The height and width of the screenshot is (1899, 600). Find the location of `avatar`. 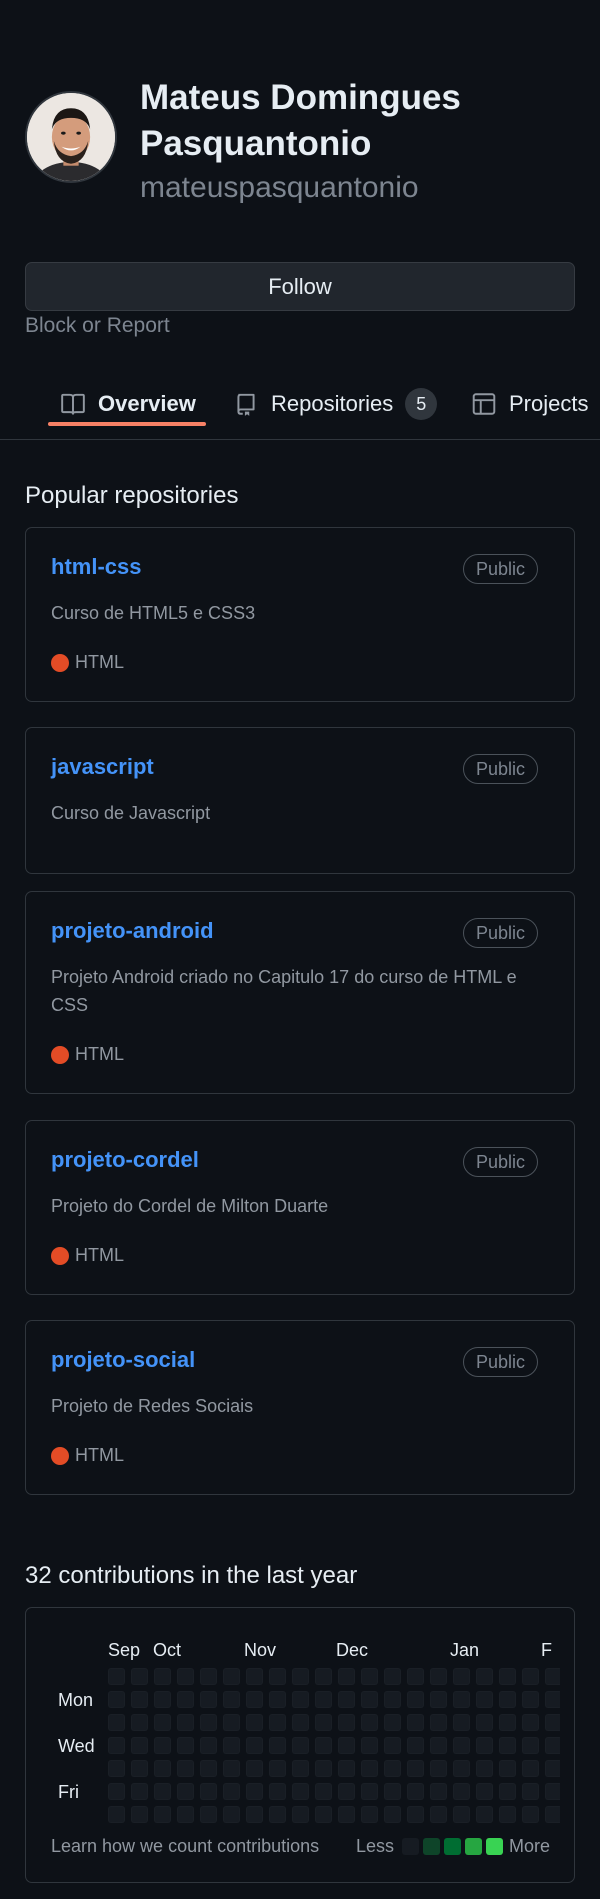

avatar is located at coordinates (71, 137).